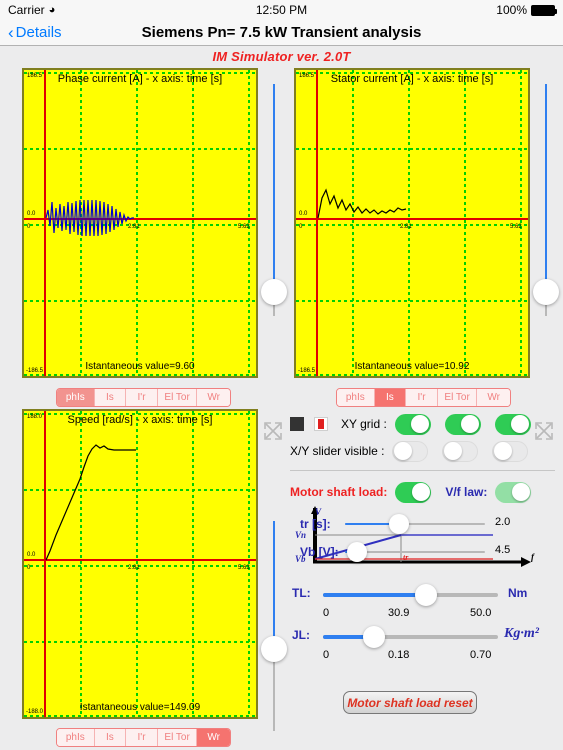 Image resolution: width=563 pixels, height=750 pixels. Describe the element at coordinates (339, 492) in the screenshot. I see `motor-shaft-load-label: Motor shaft load:` at that location.